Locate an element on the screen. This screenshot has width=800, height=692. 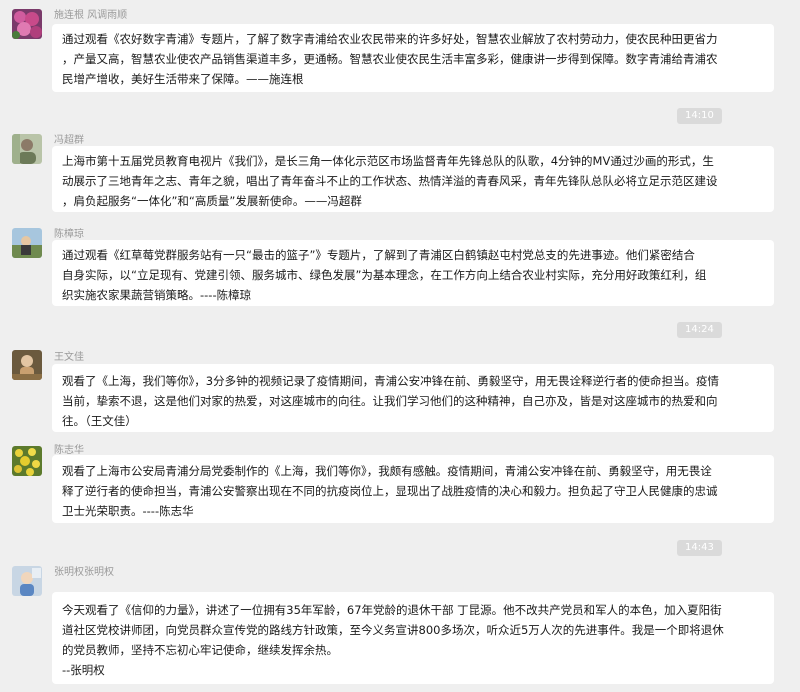
message-line: 织实施农家果蔬营销策略。----陈樟琼 is located at coordinates (157, 295).